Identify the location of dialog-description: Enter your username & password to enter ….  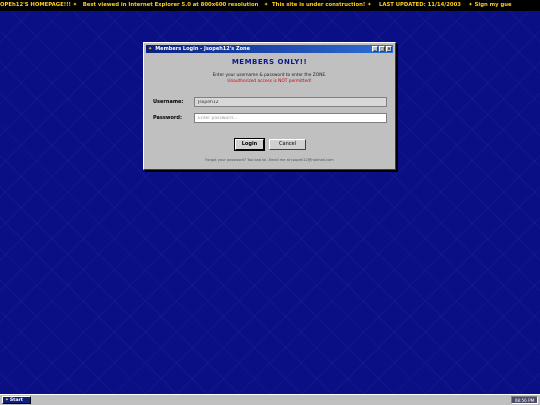
(269, 75).